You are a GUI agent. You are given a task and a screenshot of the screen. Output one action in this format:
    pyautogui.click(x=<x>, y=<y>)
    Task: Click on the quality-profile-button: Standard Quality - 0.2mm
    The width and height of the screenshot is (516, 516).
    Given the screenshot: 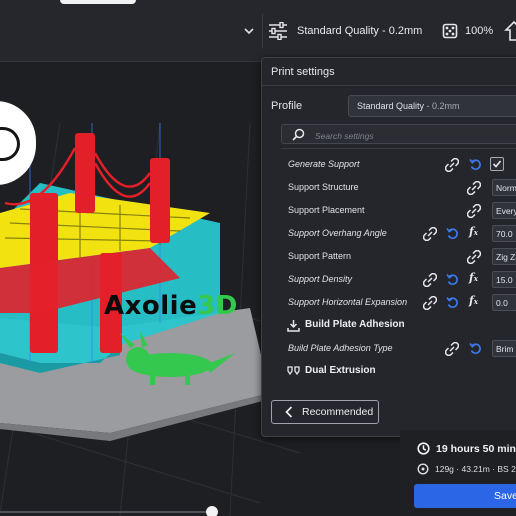 What is the action you would take?
    pyautogui.click(x=345, y=31)
    